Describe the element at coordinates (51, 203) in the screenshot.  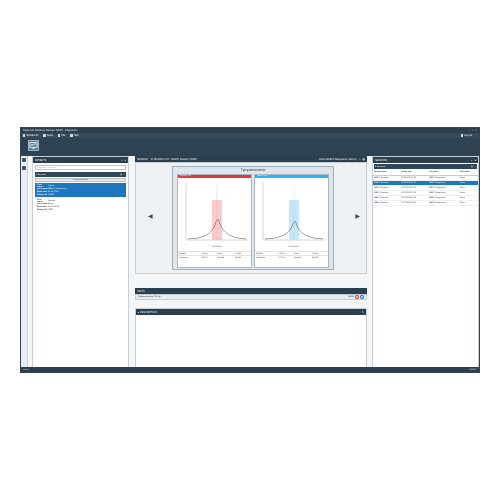
I see `patient-field-value: Brune` at that location.